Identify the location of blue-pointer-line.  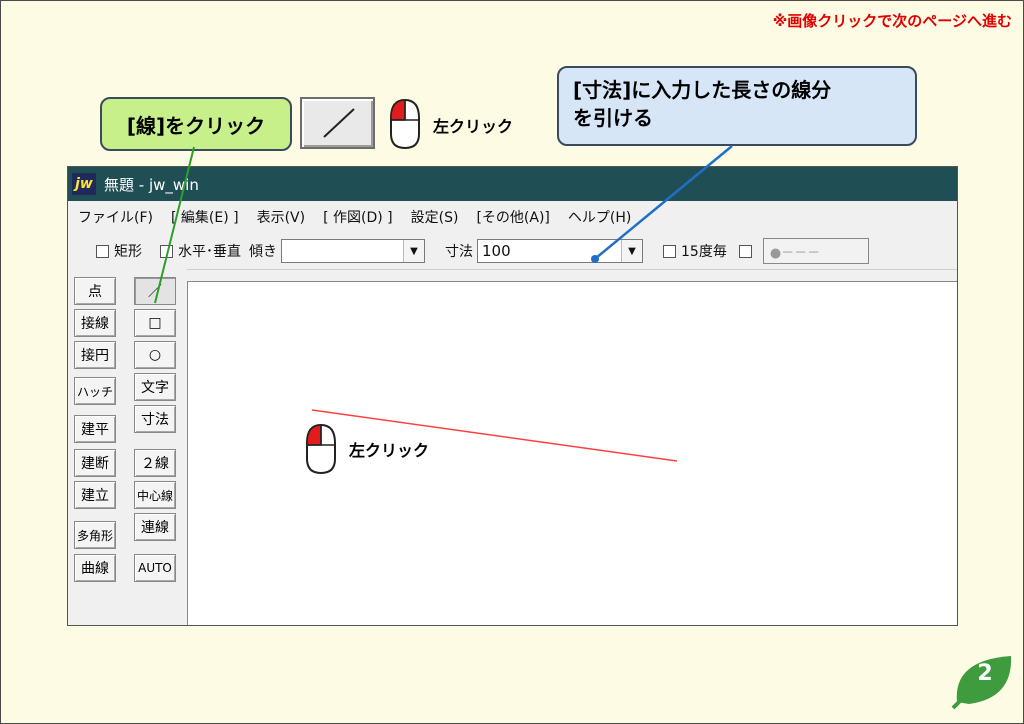
(664, 202).